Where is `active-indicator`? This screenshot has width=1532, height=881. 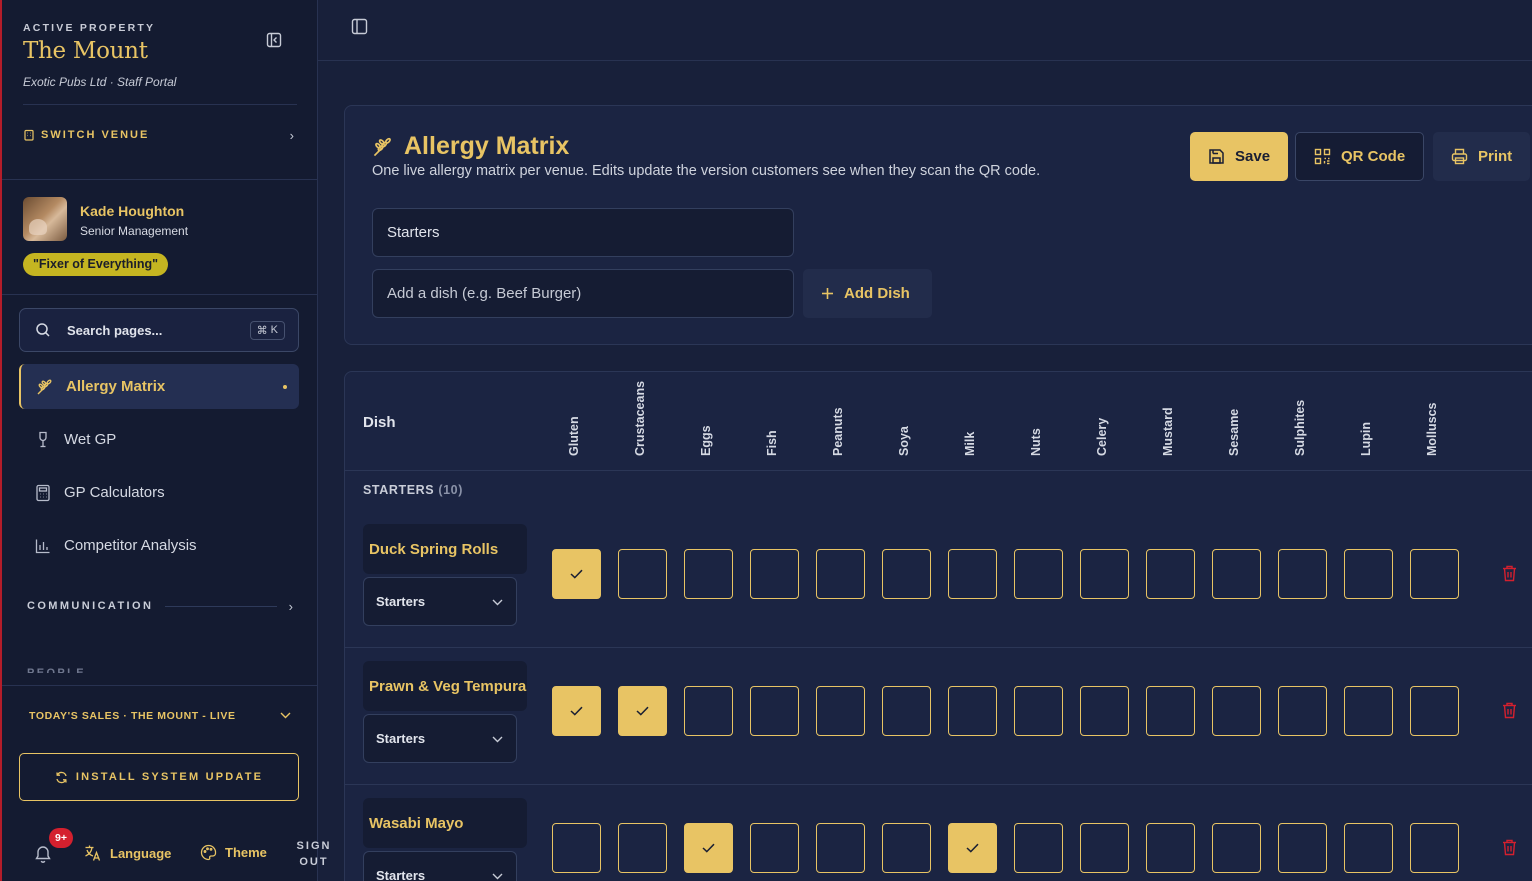
active-indicator is located at coordinates (285, 386).